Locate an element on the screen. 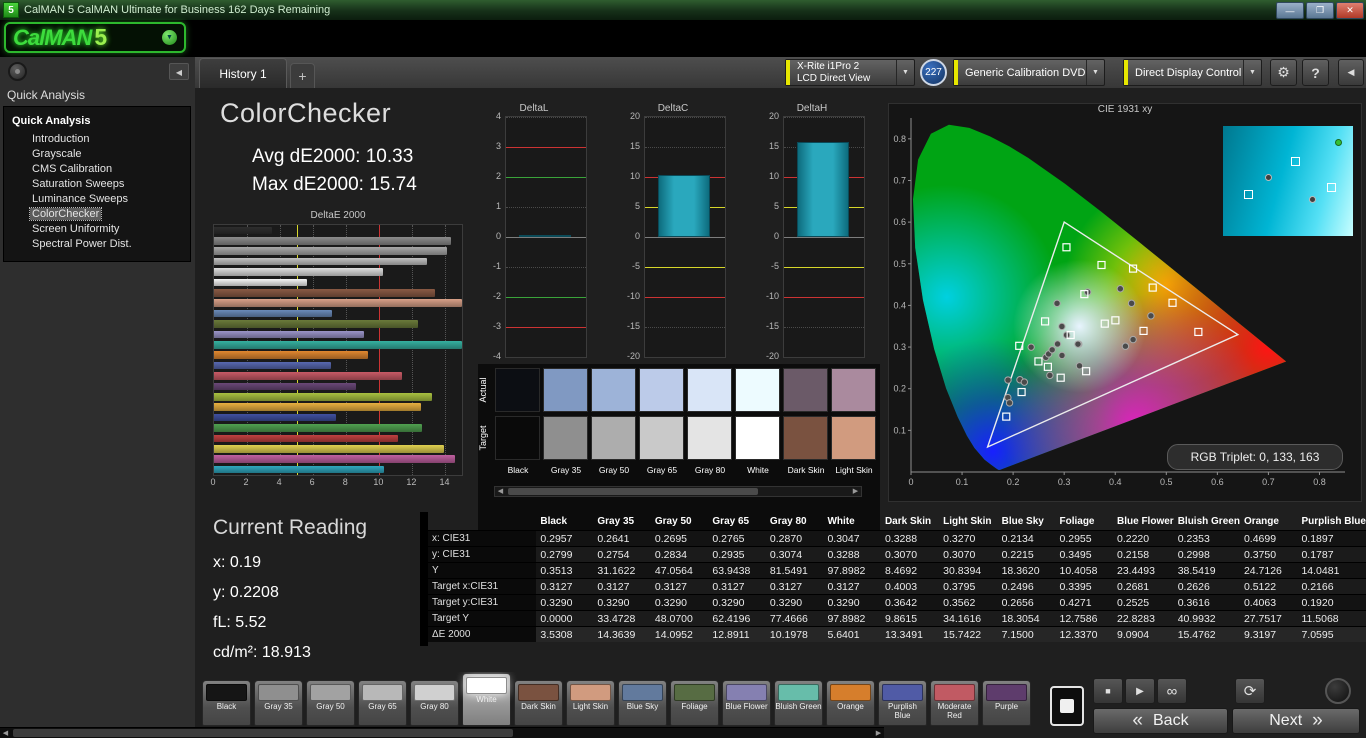  axis-tick-label: 5 is located at coordinates (637, 206).